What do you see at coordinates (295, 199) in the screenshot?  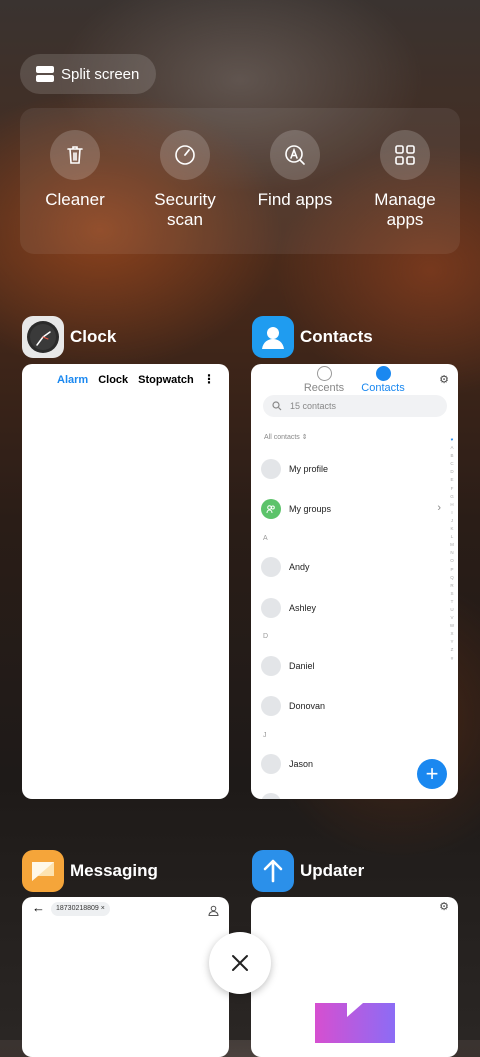 I see `find-apps-label: Find apps` at bounding box center [295, 199].